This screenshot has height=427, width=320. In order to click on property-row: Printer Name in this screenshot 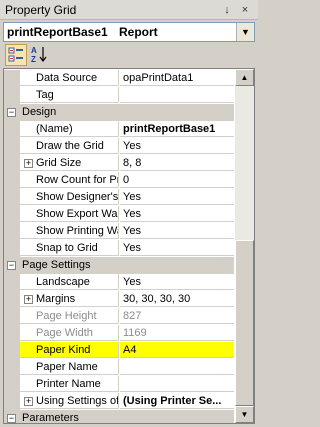, I will do `click(119, 384)`.